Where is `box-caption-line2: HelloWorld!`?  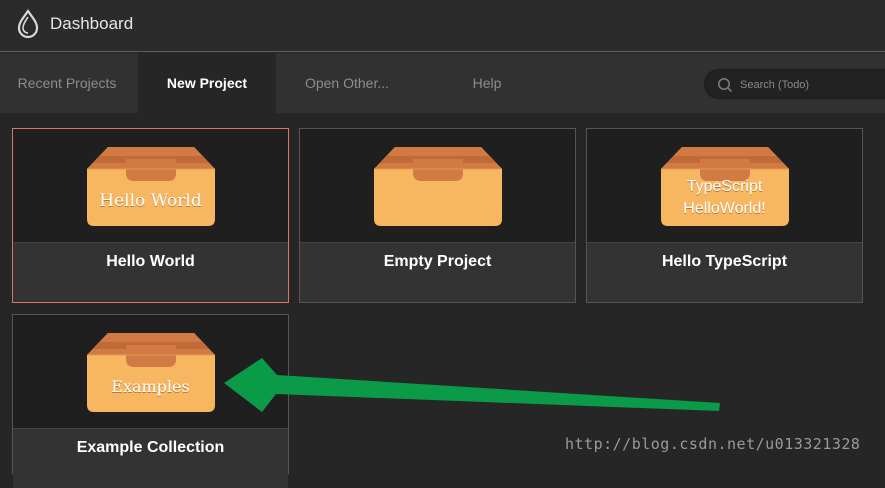 box-caption-line2: HelloWorld! is located at coordinates (724, 208).